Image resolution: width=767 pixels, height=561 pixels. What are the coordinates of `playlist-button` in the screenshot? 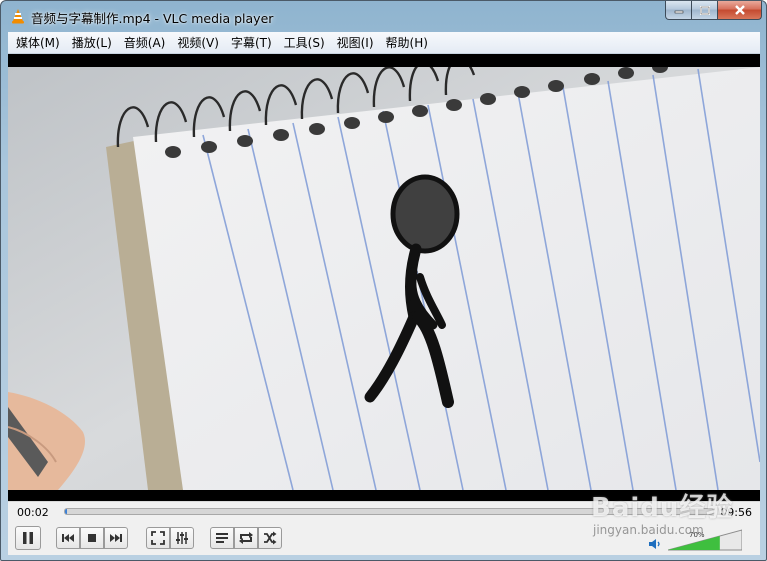 It's located at (222, 538).